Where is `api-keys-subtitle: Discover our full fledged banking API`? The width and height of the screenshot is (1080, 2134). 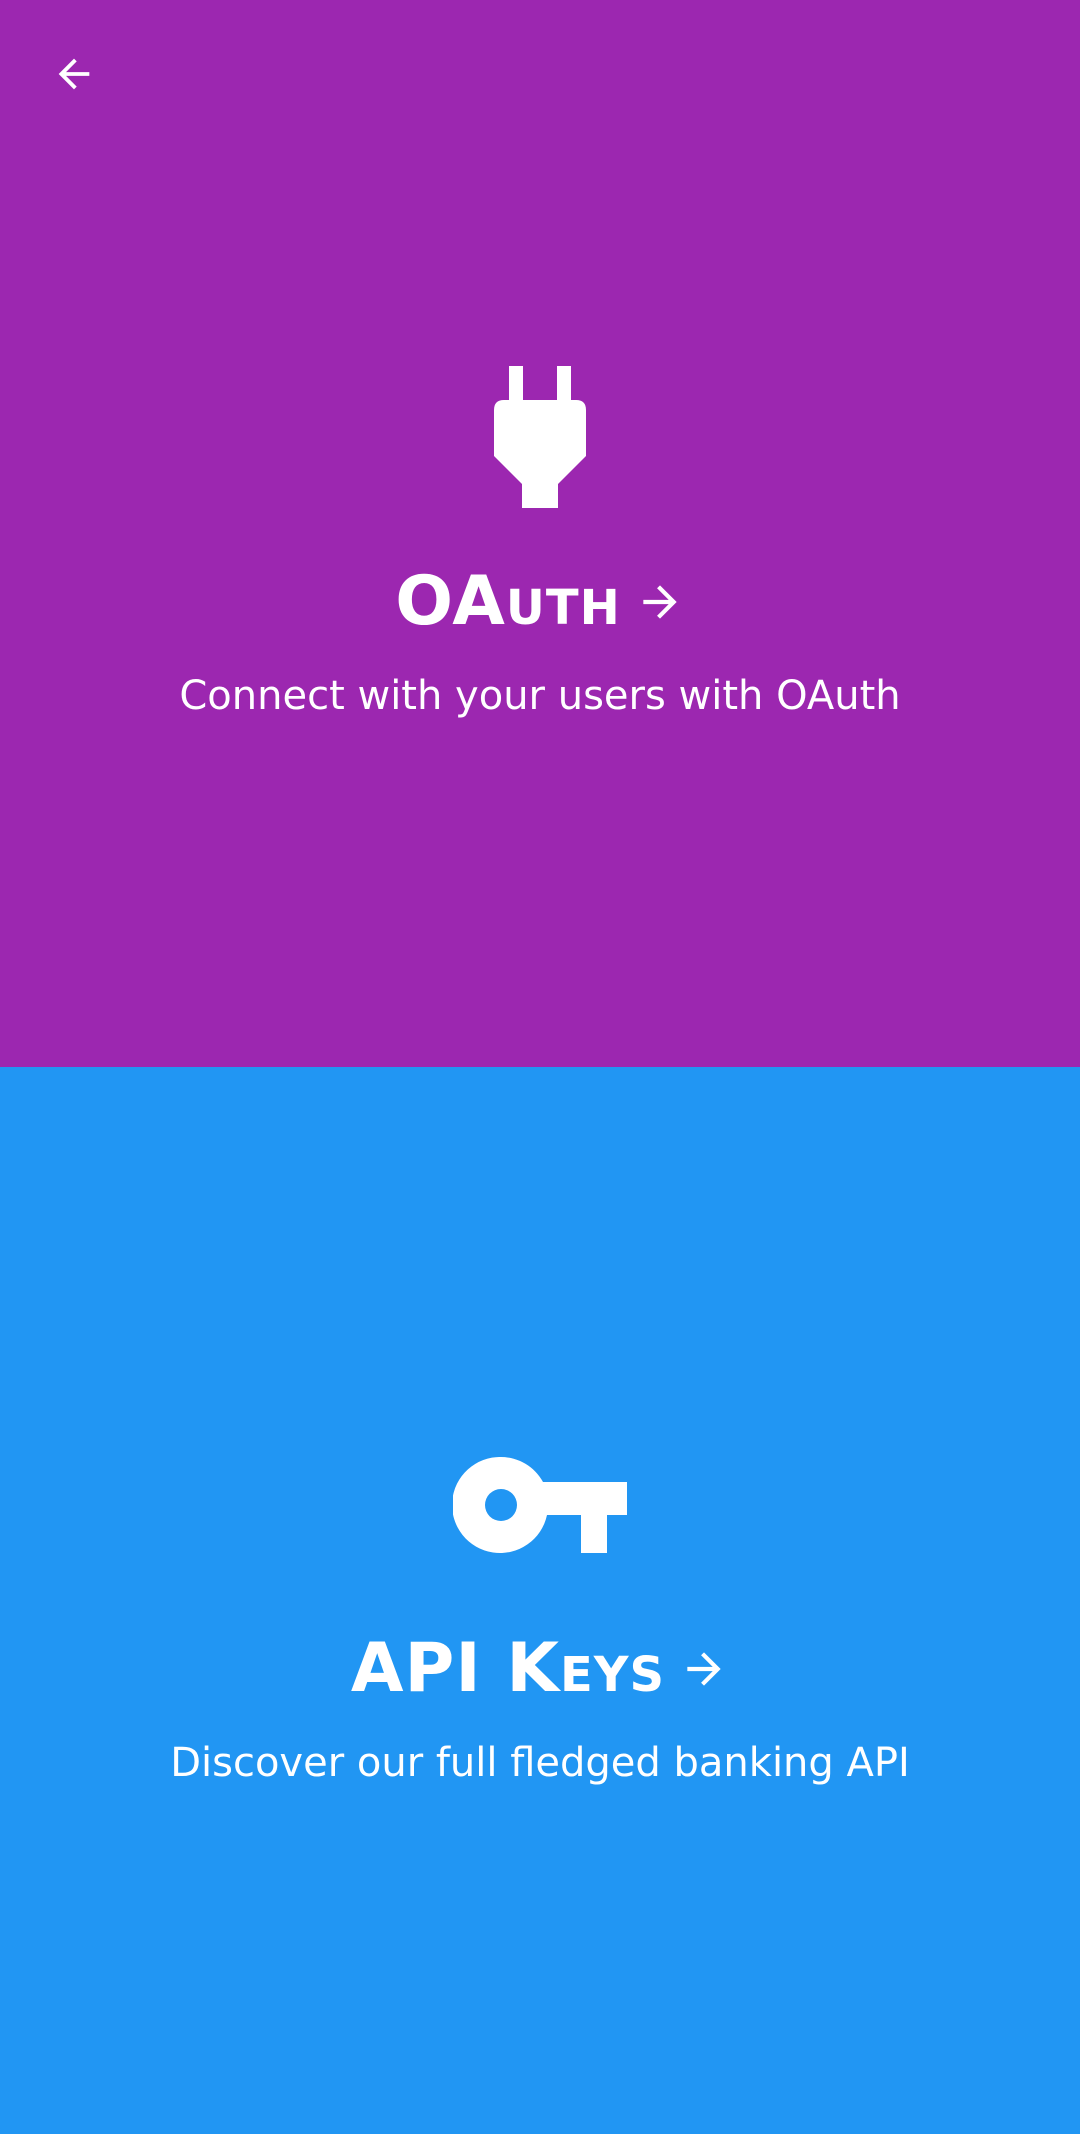 api-keys-subtitle: Discover our full fledged banking API is located at coordinates (540, 1763).